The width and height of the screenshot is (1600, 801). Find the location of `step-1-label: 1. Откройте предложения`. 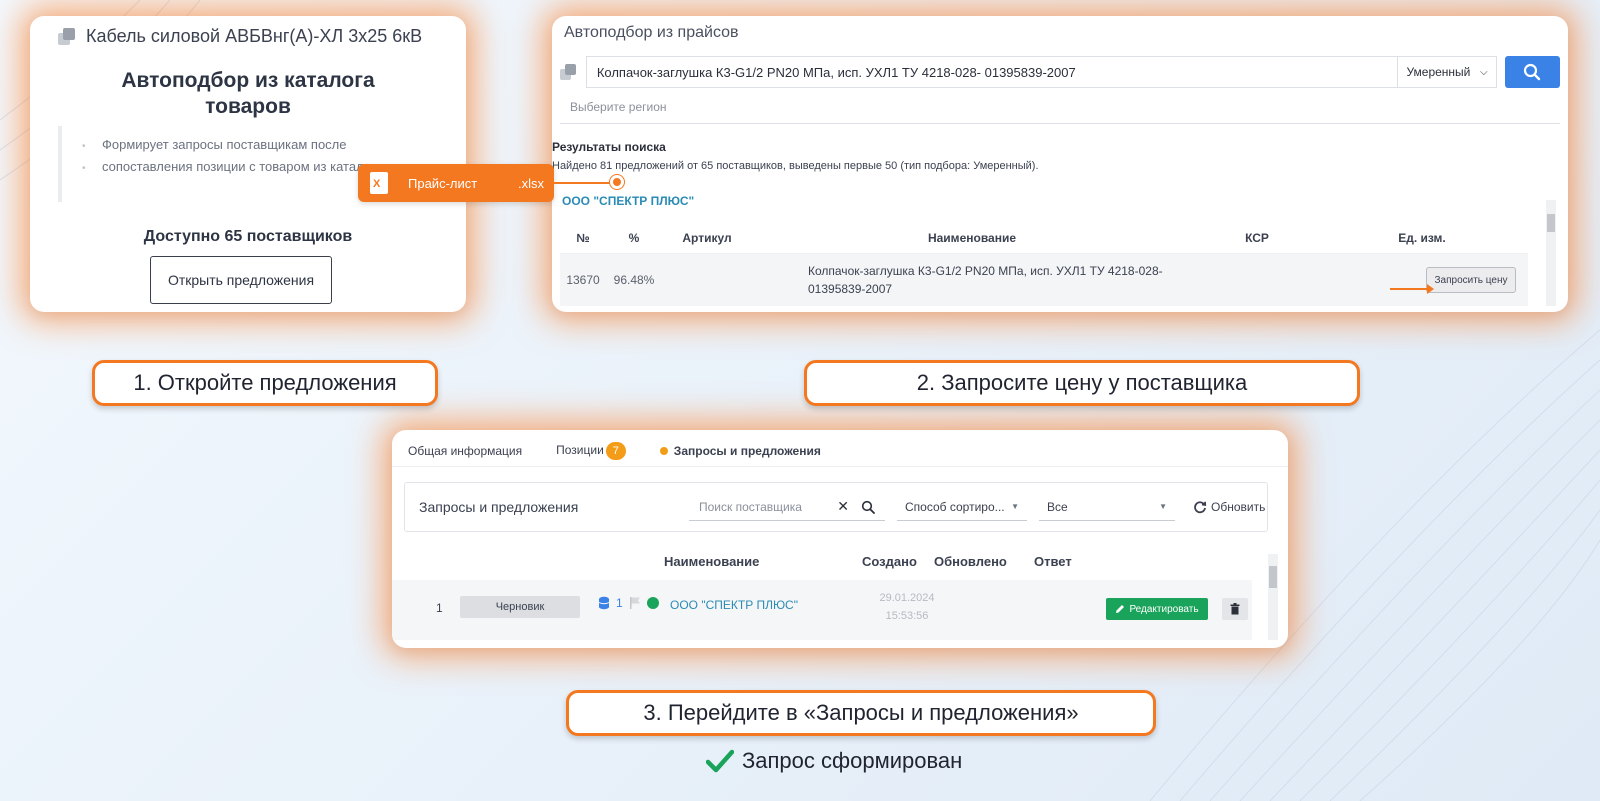

step-1-label: 1. Откройте предложения is located at coordinates (265, 383).